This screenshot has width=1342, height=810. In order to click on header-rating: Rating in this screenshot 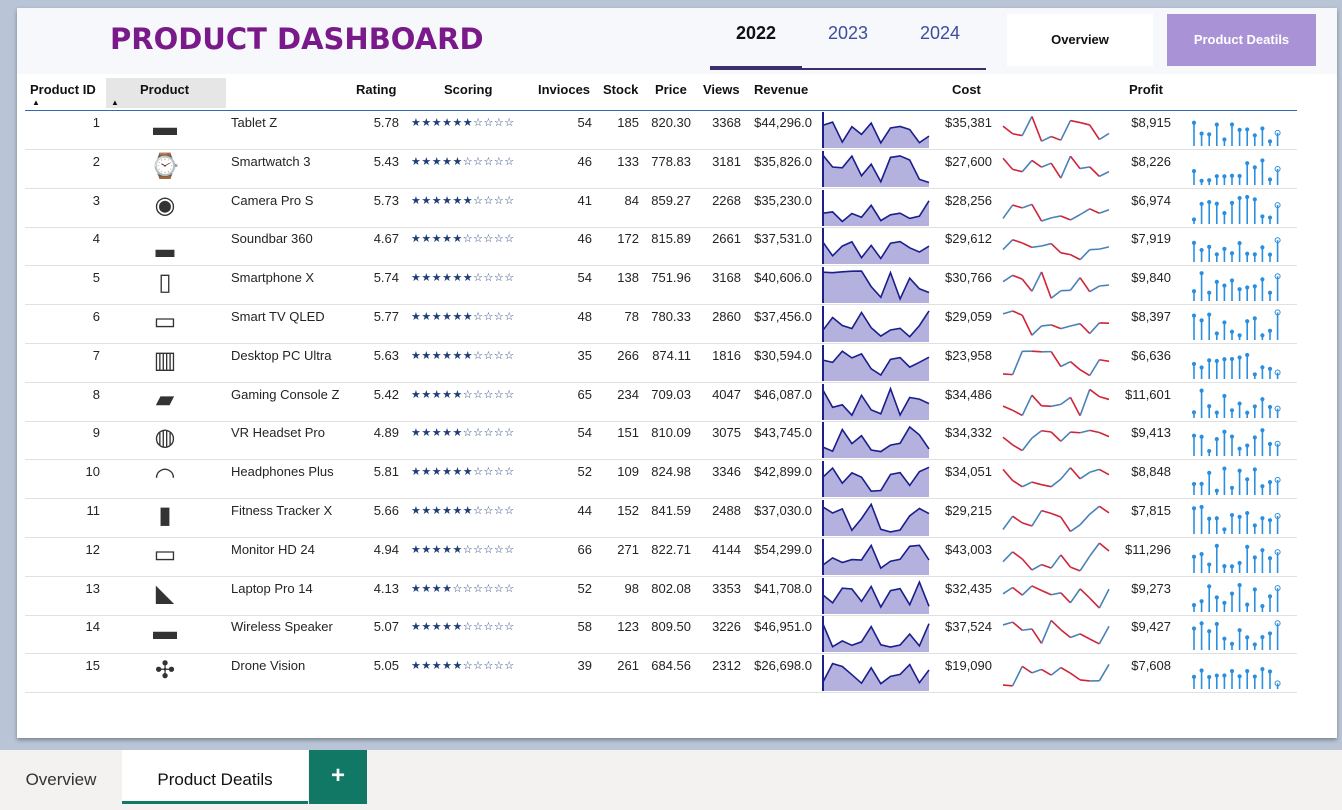, I will do `click(376, 89)`.